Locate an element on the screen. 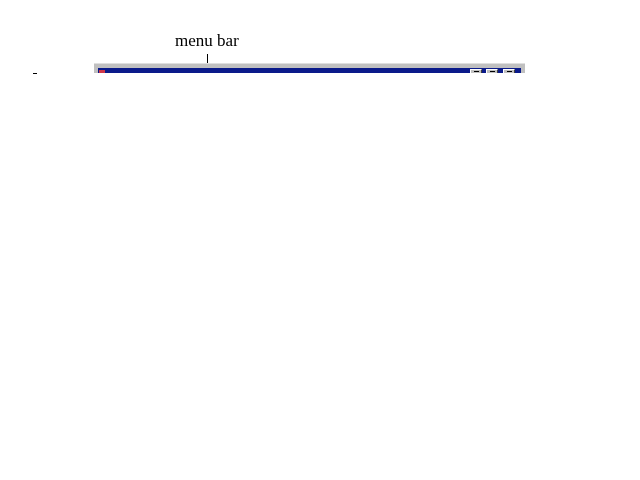  maximize-icon is located at coordinates (492, 72).